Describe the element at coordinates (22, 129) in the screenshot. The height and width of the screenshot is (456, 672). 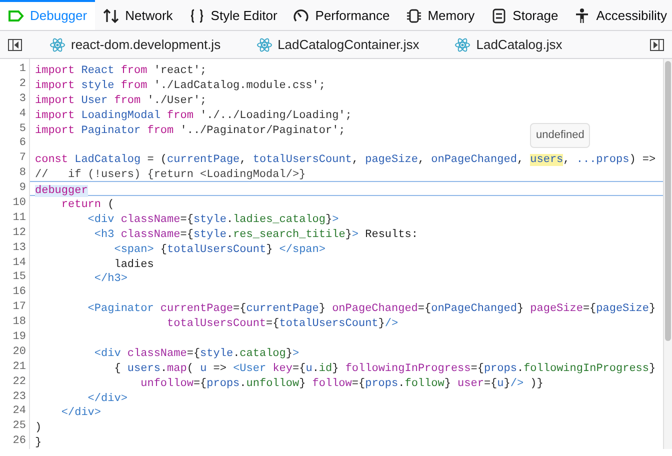
I see `line-number: 5` at that location.